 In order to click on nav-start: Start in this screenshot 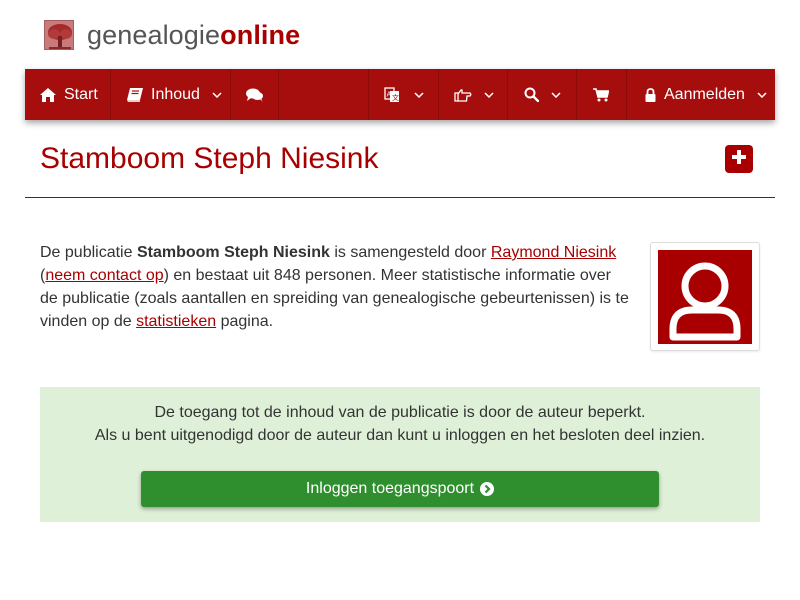, I will do `click(68, 94)`.